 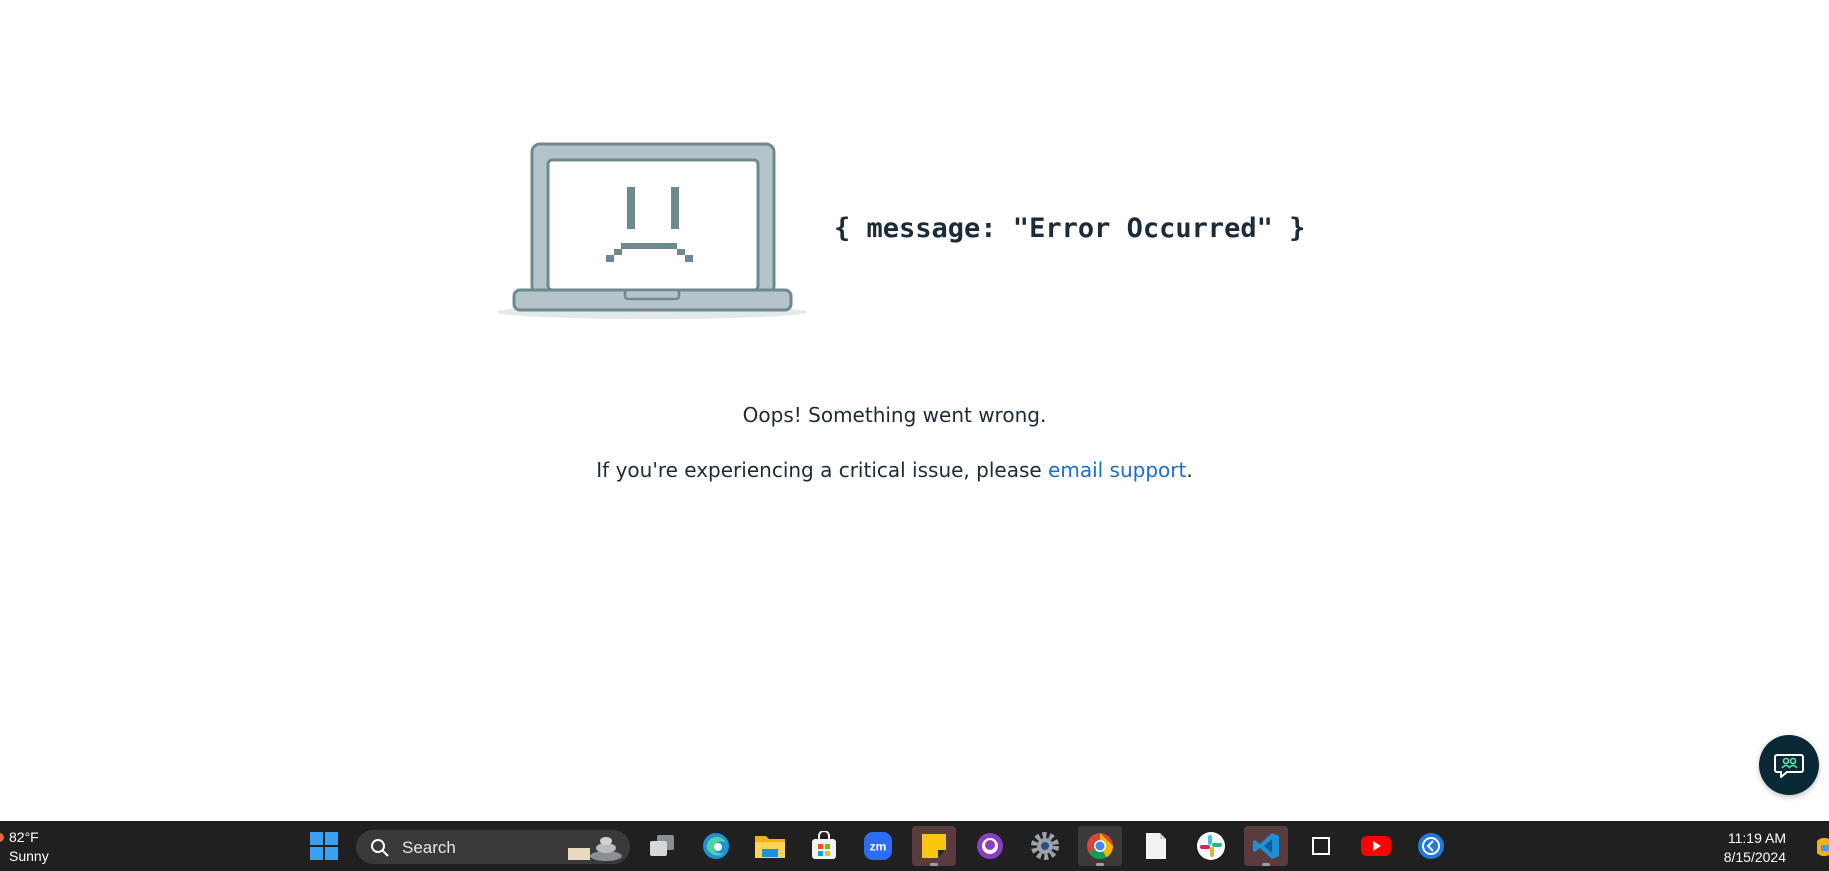 I want to click on svg-text: zm, so click(x=878, y=847).